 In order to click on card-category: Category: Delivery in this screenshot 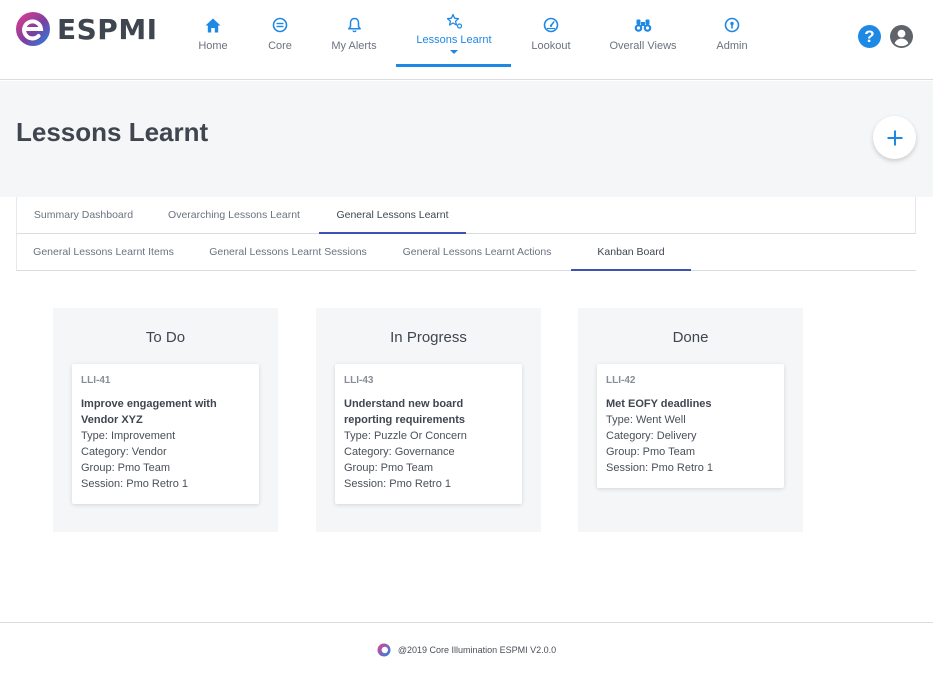, I will do `click(651, 436)`.